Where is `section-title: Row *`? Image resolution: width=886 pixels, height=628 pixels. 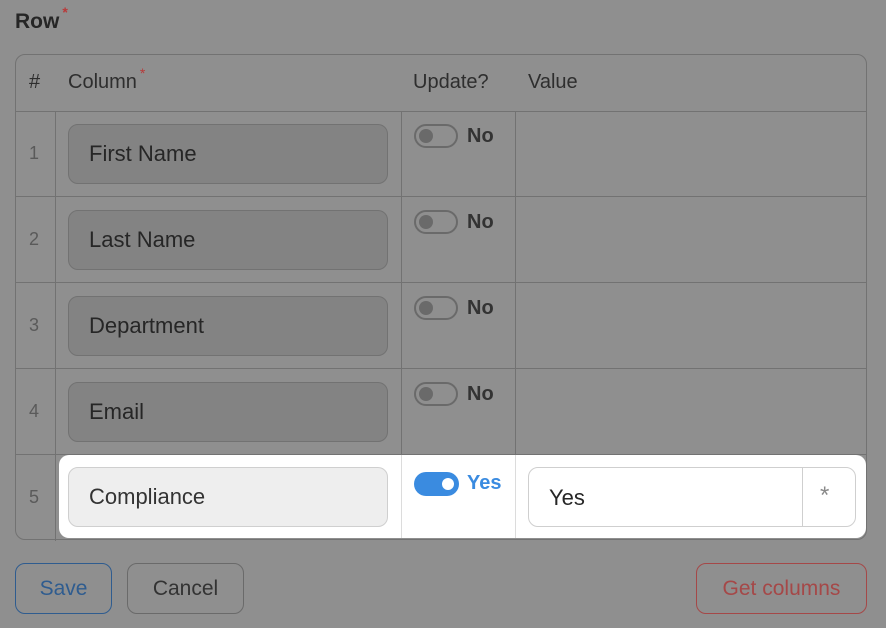
section-title: Row * is located at coordinates (41, 19).